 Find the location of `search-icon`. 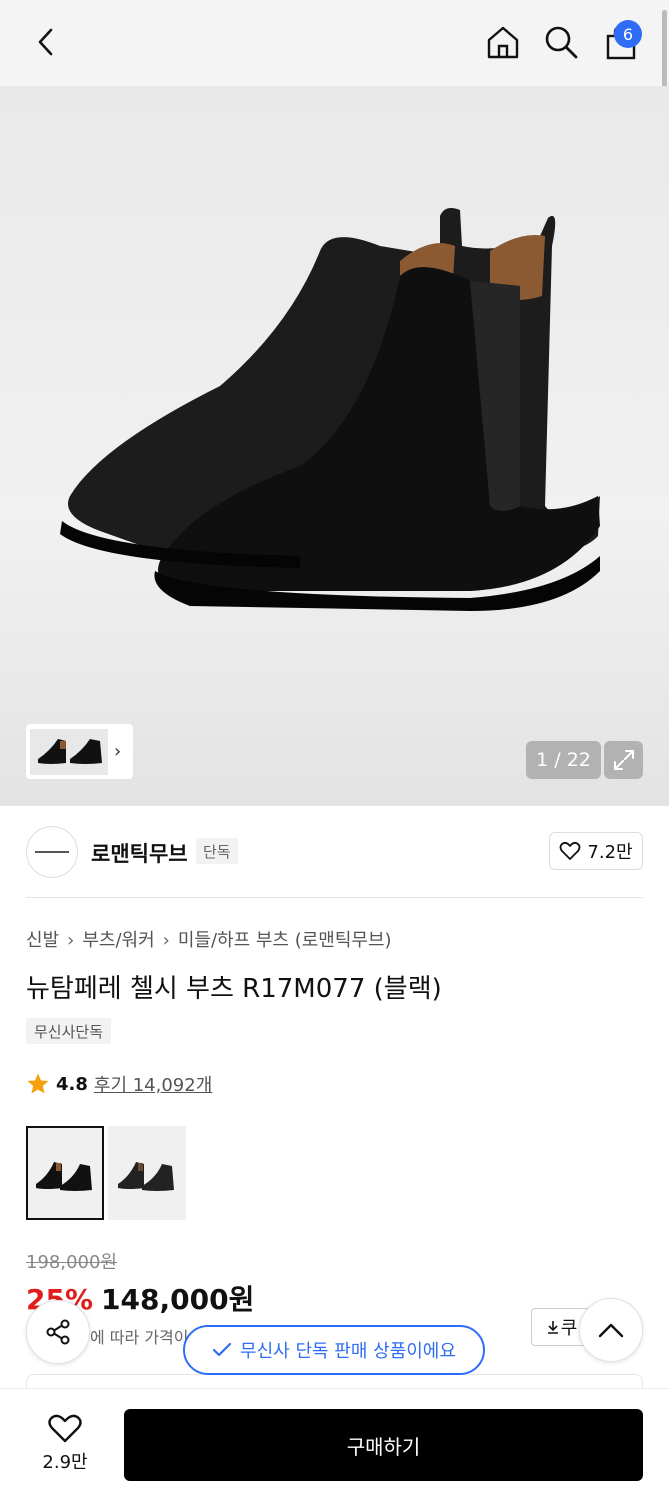

search-icon is located at coordinates (561, 42).